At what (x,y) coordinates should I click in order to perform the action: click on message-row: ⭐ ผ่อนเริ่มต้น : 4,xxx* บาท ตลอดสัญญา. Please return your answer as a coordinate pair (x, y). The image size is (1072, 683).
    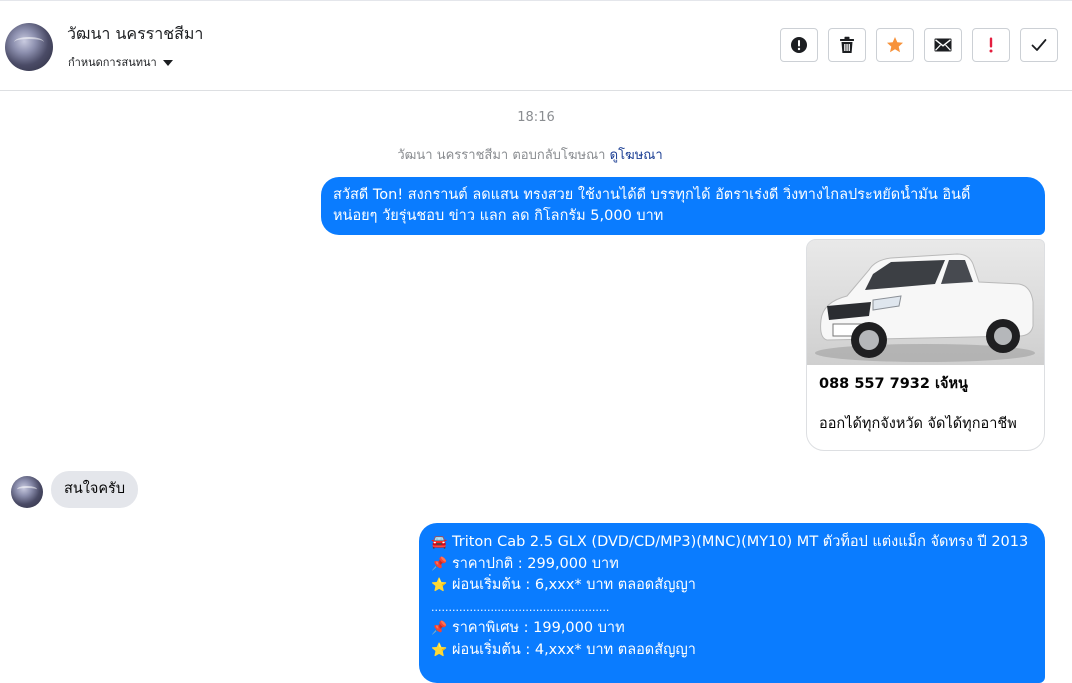
    Looking at the image, I should click on (732, 651).